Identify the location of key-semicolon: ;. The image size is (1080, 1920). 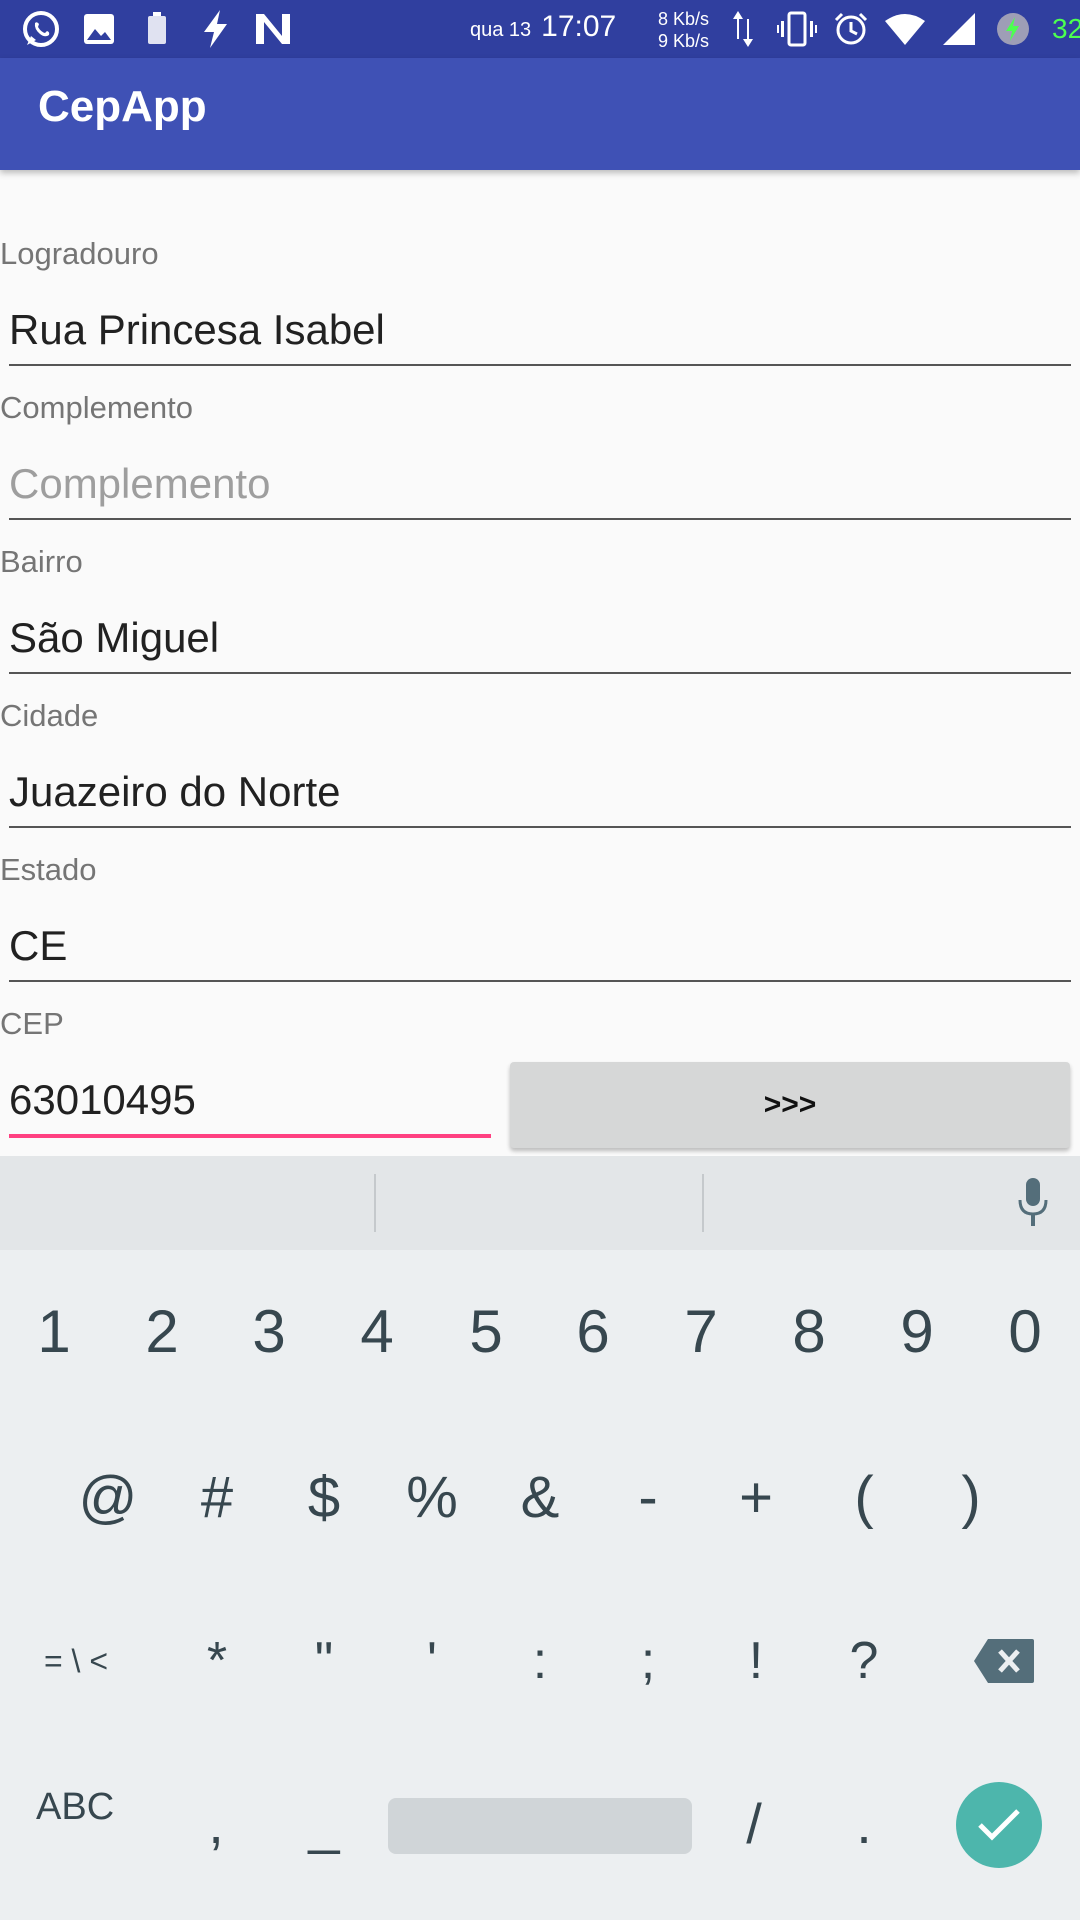
(648, 1661).